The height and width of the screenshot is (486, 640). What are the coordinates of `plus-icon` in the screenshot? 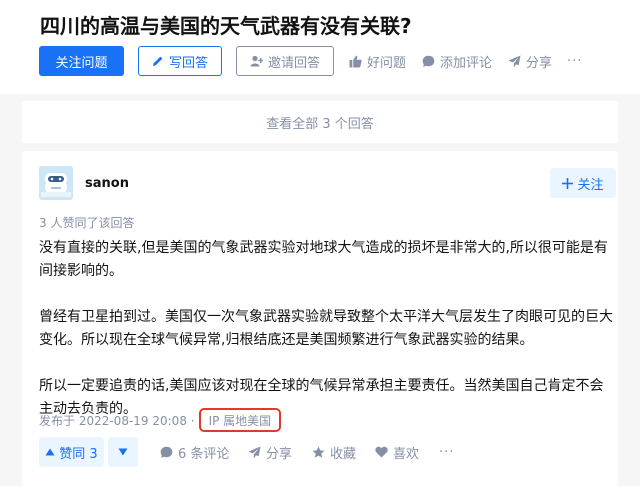 It's located at (568, 183).